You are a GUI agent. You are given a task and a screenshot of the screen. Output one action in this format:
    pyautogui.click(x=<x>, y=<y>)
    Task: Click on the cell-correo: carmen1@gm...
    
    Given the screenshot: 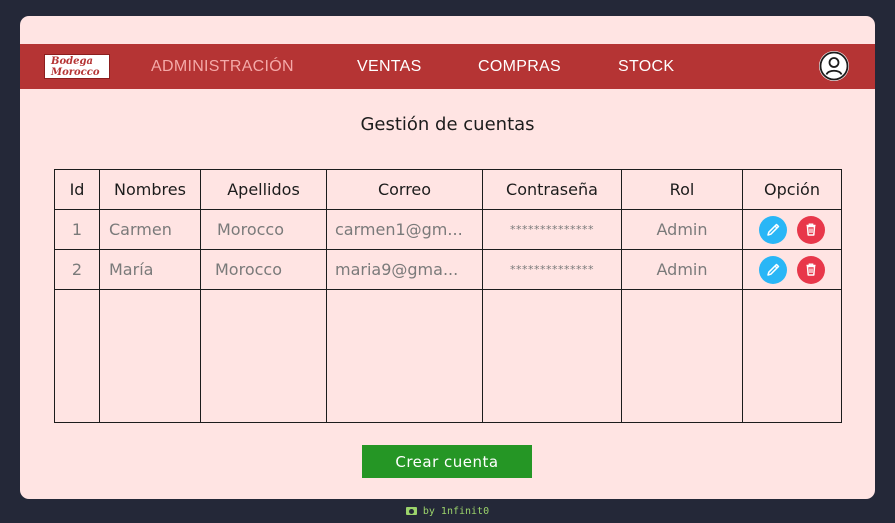 What is the action you would take?
    pyautogui.click(x=404, y=229)
    